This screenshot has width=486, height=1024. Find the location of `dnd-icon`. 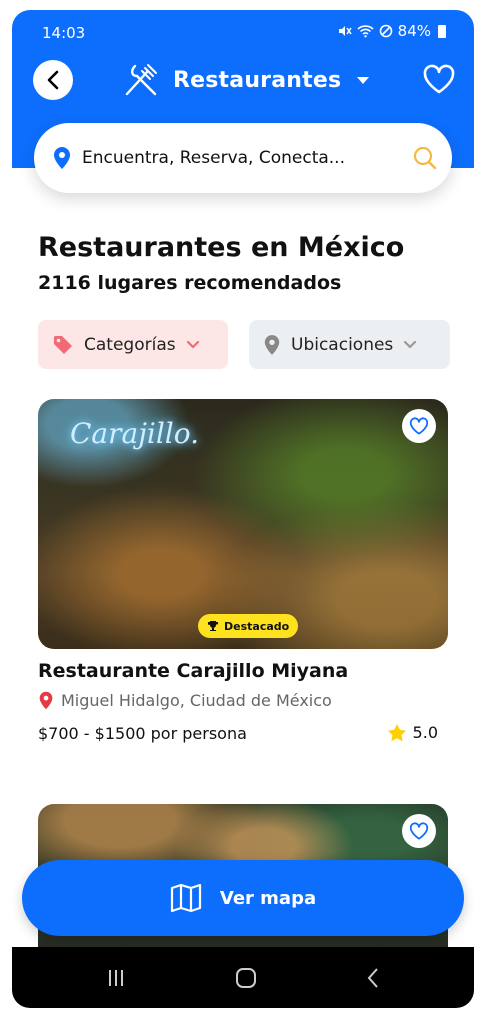

dnd-icon is located at coordinates (385, 31).